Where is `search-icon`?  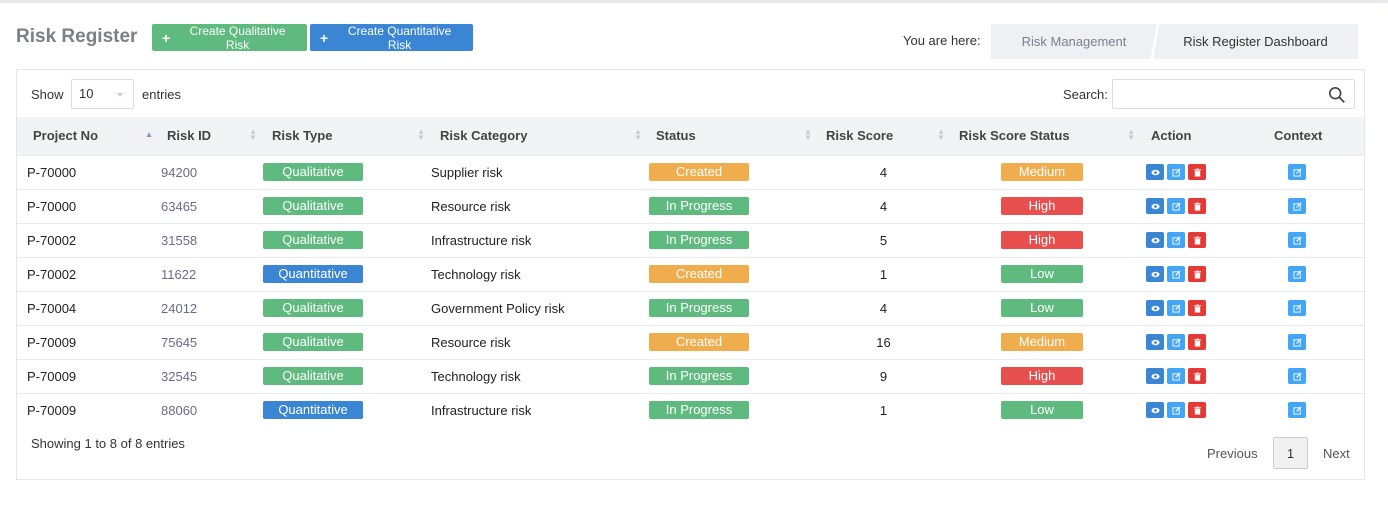
search-icon is located at coordinates (1337, 95).